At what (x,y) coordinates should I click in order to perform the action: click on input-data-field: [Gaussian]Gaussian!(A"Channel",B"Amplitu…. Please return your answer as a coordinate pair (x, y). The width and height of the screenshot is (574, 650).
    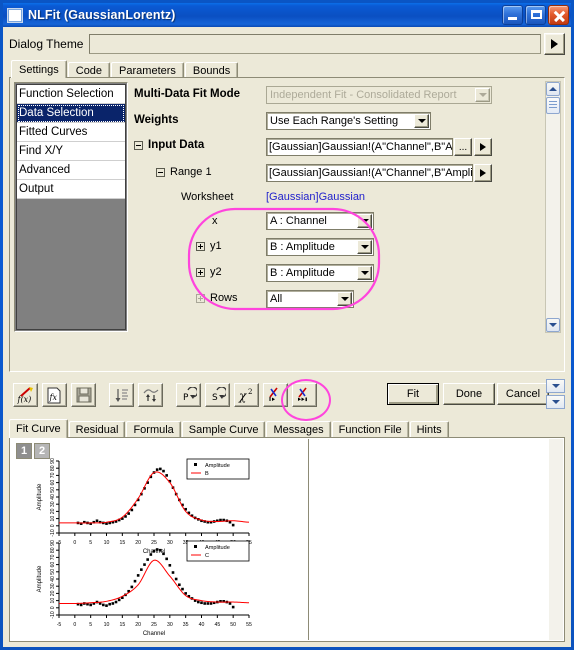
    Looking at the image, I should click on (359, 147).